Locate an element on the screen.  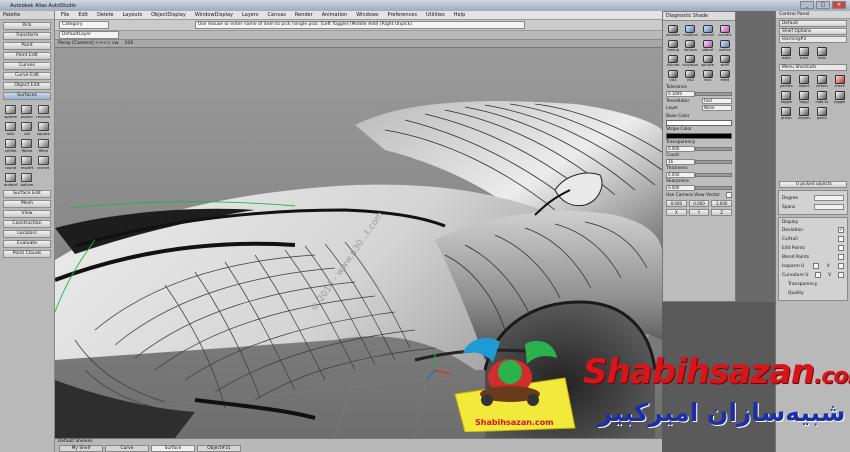
shortcut-toggle-3: toggle is located at coordinates (839, 96).